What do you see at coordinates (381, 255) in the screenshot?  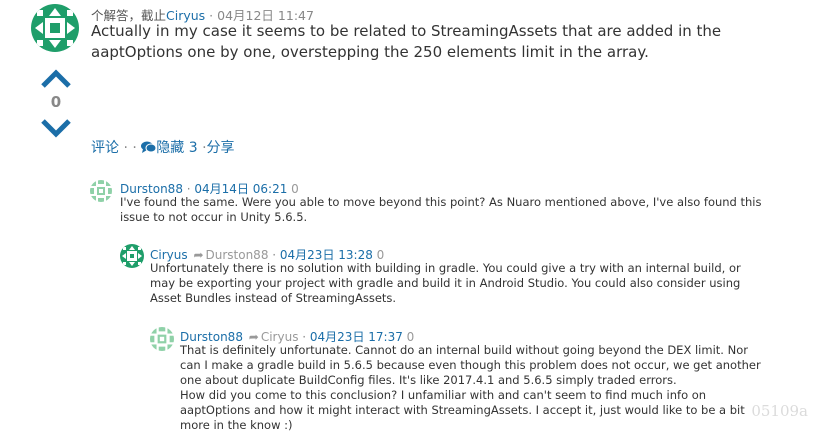 I see `reply-votes: 0` at bounding box center [381, 255].